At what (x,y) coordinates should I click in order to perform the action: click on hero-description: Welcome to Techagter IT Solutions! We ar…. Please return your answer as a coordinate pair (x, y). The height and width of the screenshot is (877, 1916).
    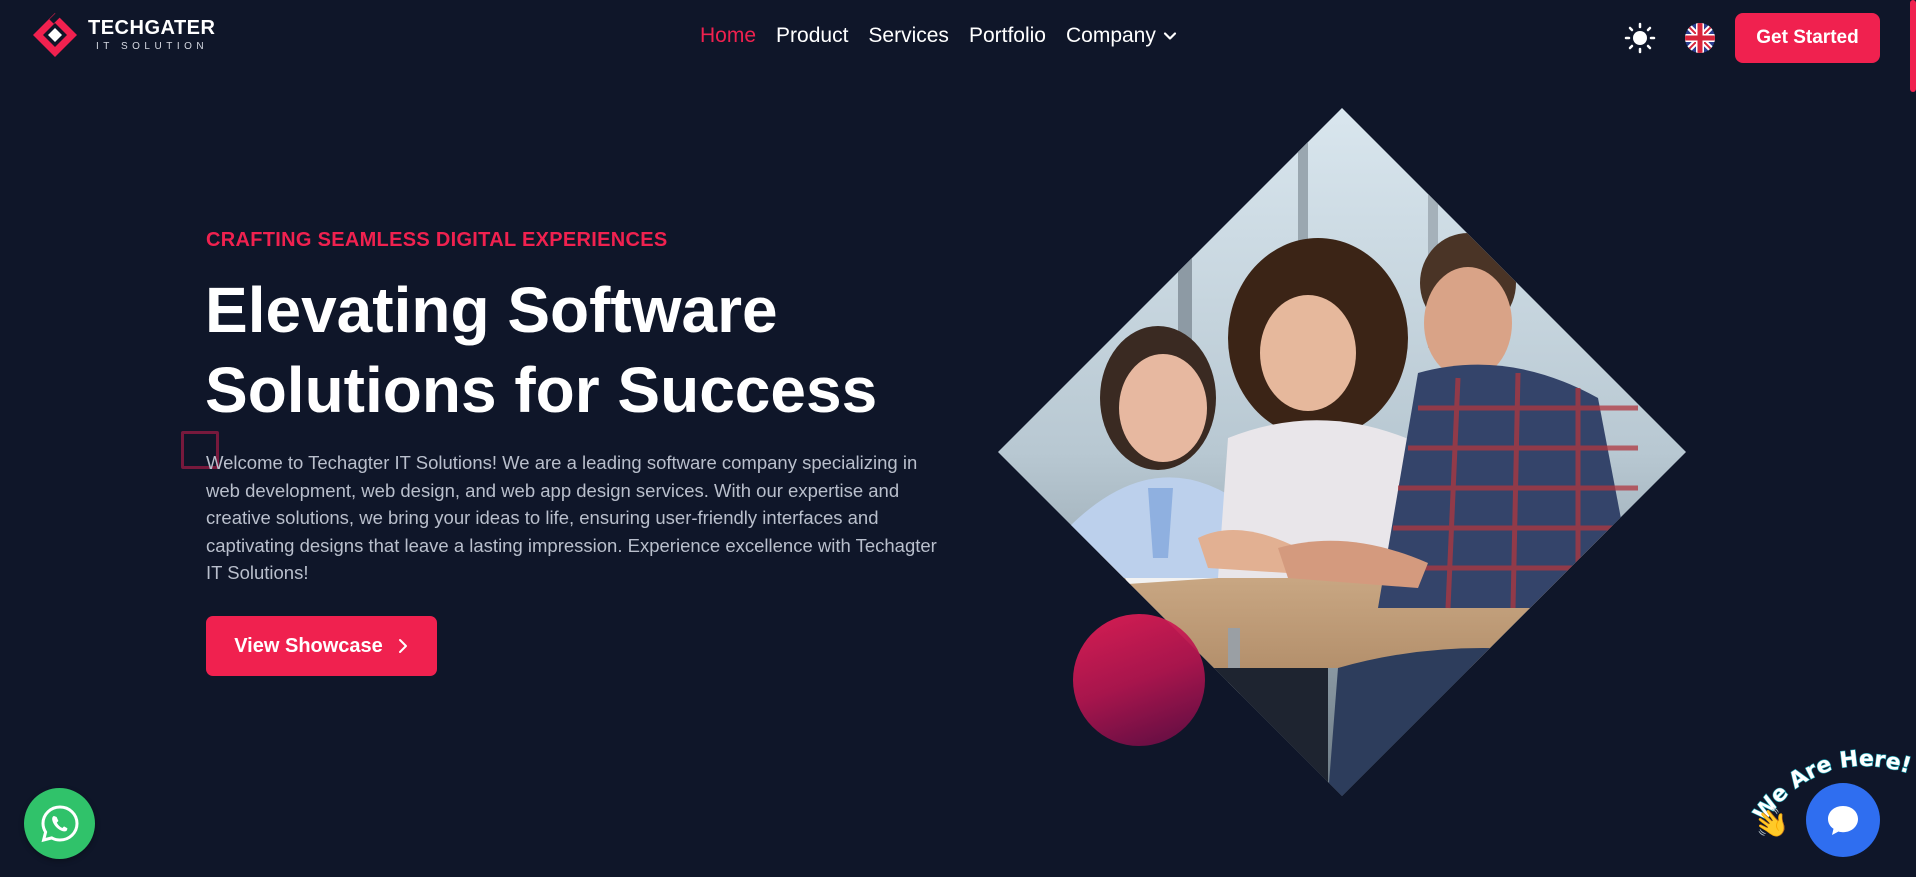
    Looking at the image, I should click on (571, 517).